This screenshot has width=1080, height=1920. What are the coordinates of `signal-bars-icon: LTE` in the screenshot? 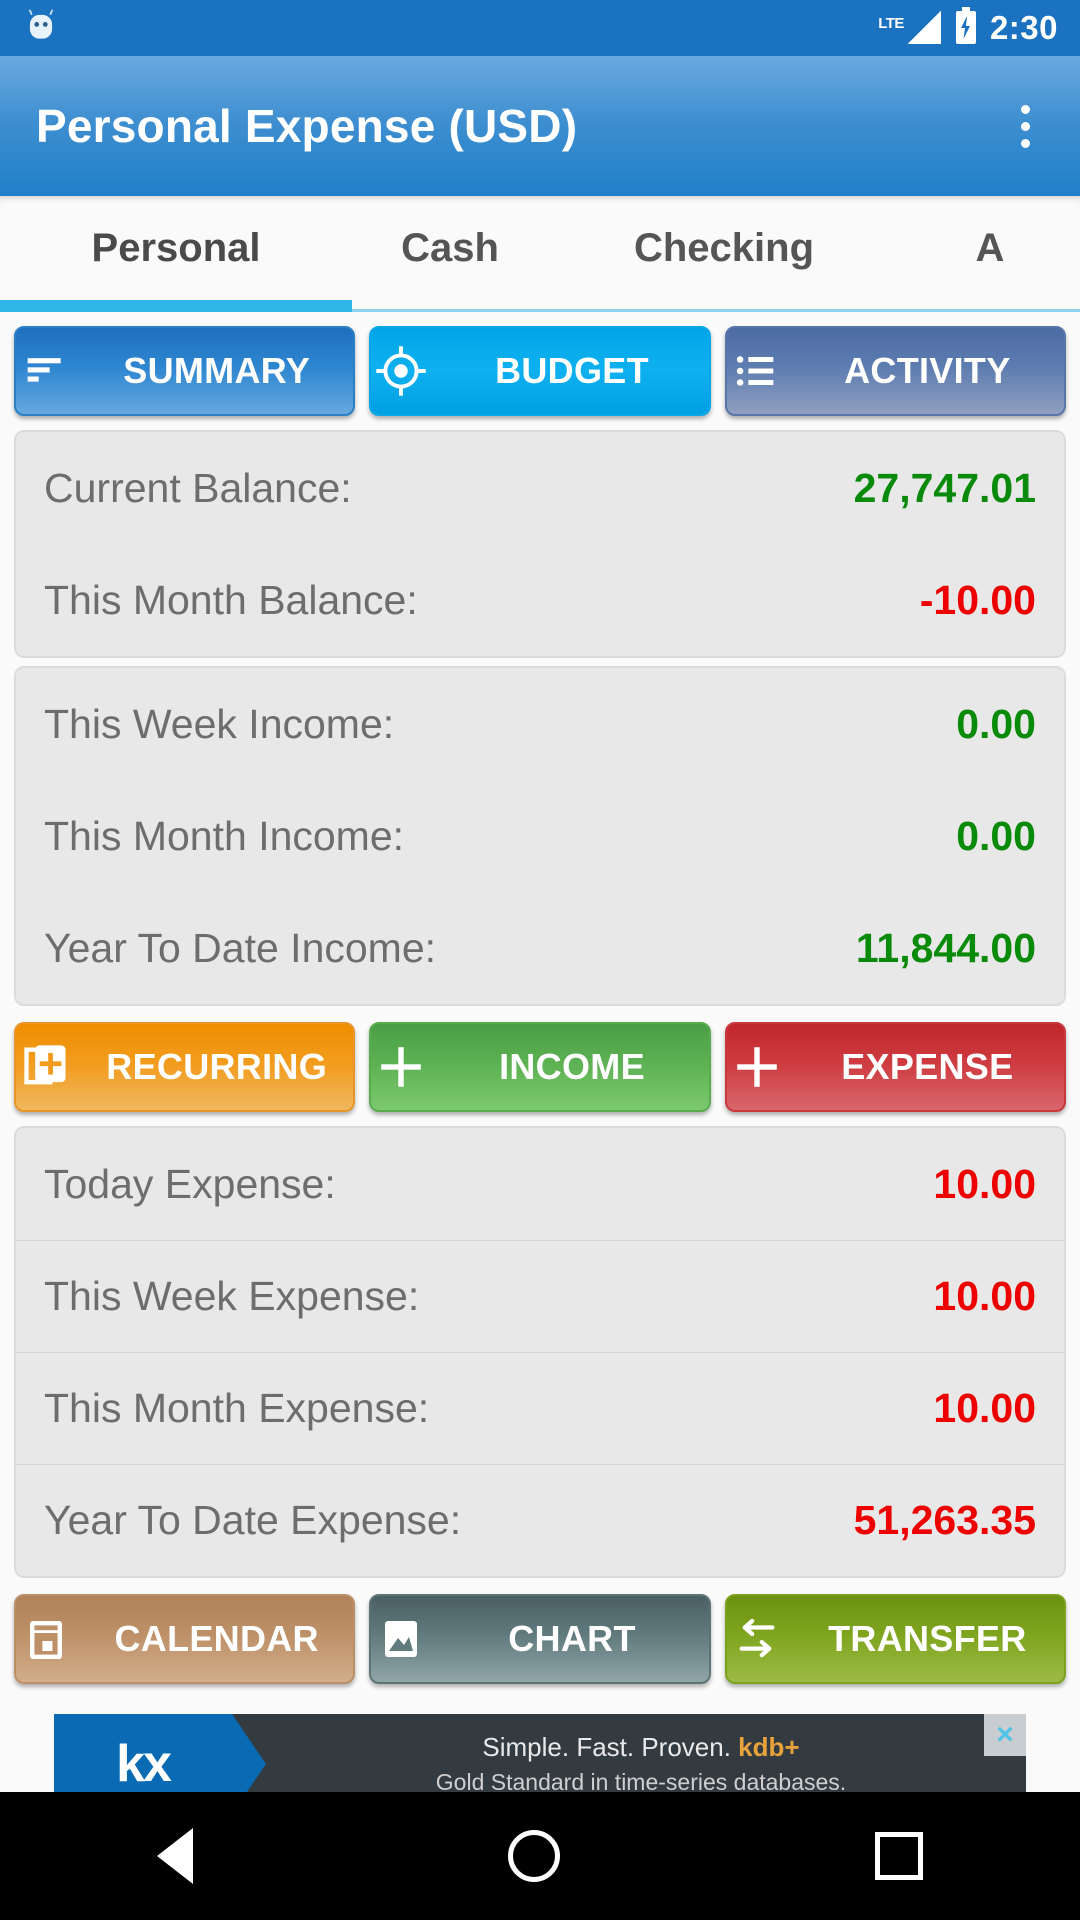 It's located at (910, 28).